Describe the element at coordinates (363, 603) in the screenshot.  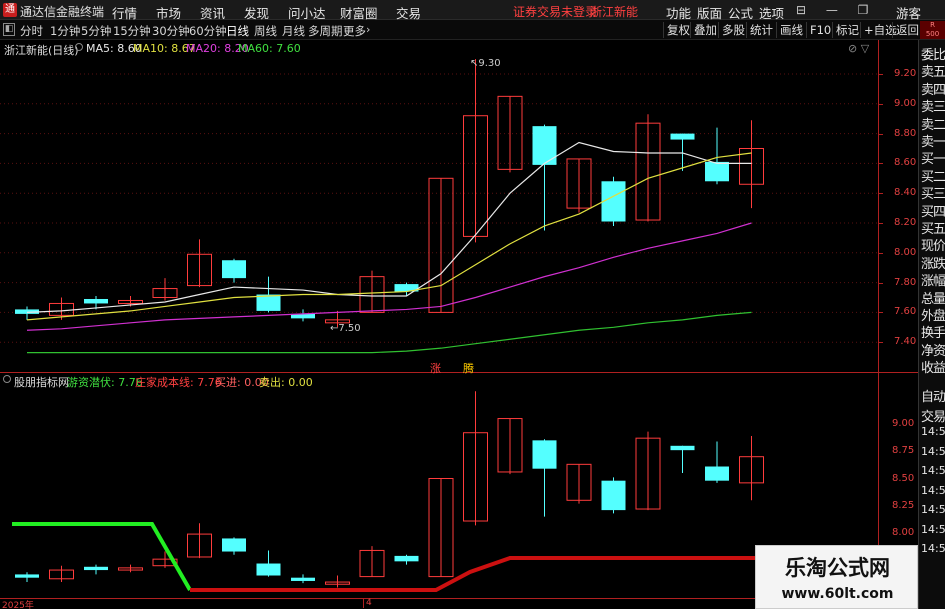
I see `x-tick` at that location.